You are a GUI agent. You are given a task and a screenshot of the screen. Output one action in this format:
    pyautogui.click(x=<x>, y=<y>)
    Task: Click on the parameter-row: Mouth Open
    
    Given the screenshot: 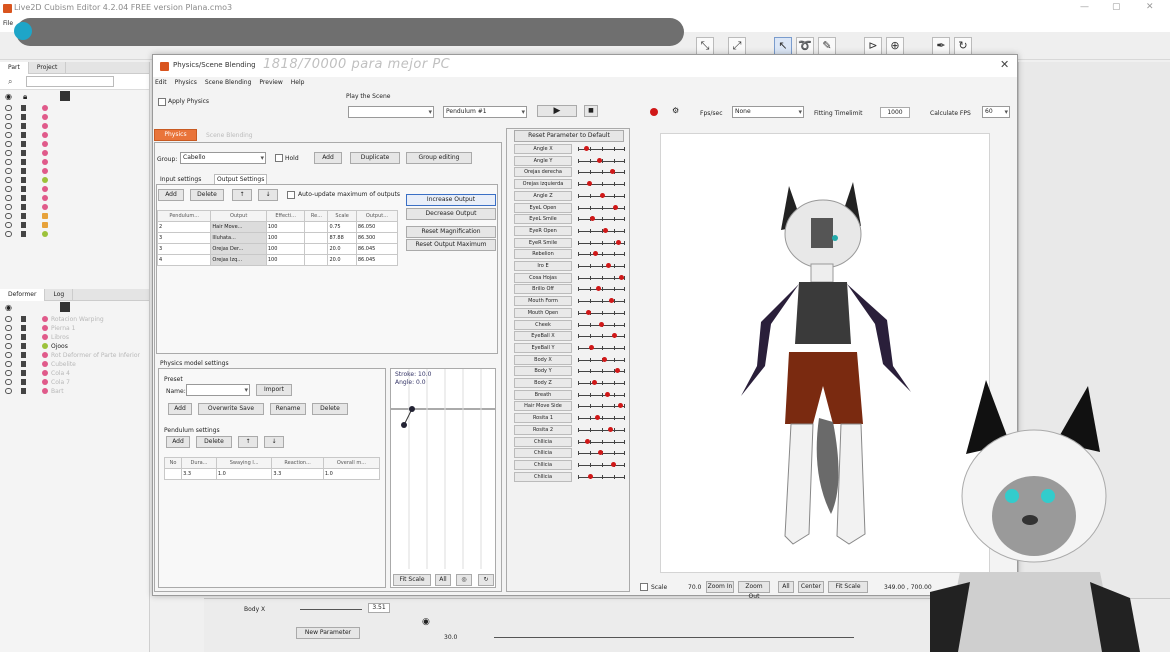 What is the action you would take?
    pyautogui.click(x=569, y=312)
    